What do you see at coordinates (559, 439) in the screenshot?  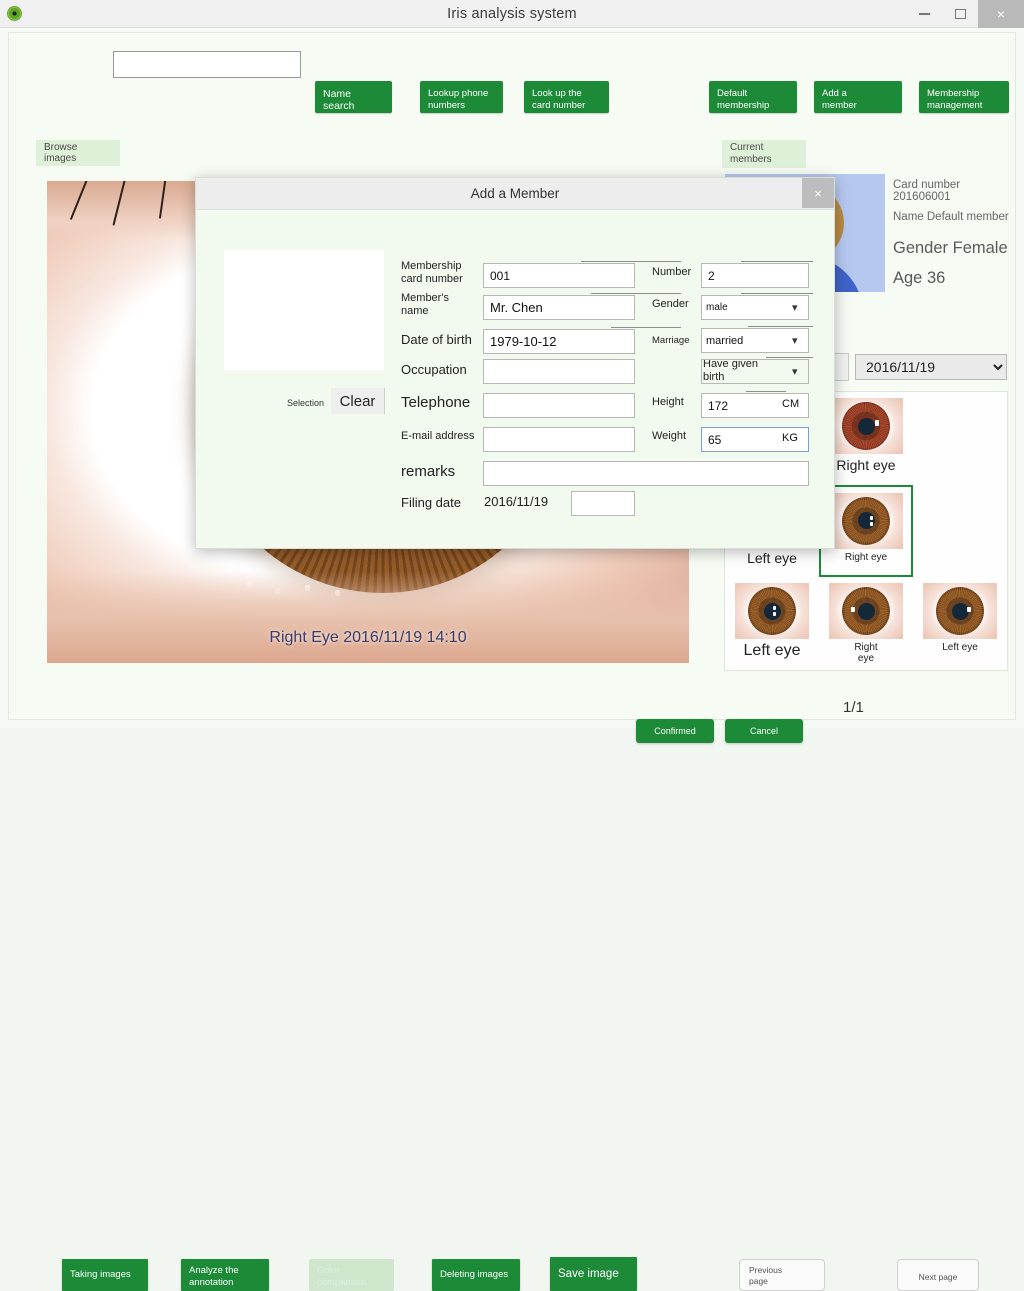 I see `email-input` at bounding box center [559, 439].